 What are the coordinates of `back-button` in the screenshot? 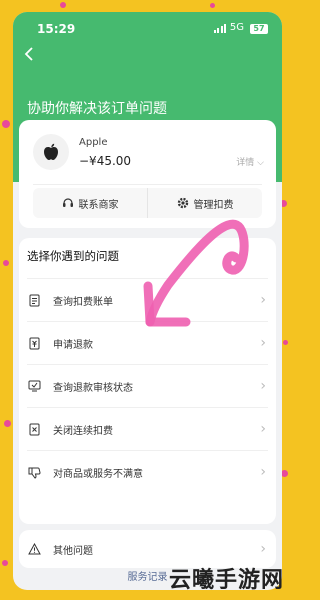 It's located at (33, 56).